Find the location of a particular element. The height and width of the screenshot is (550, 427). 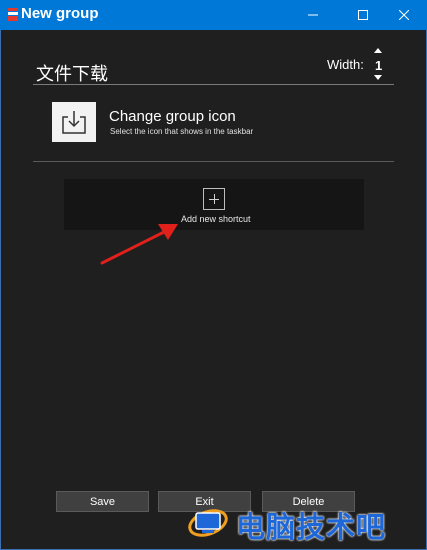

title-bar: New group is located at coordinates (213, 15).